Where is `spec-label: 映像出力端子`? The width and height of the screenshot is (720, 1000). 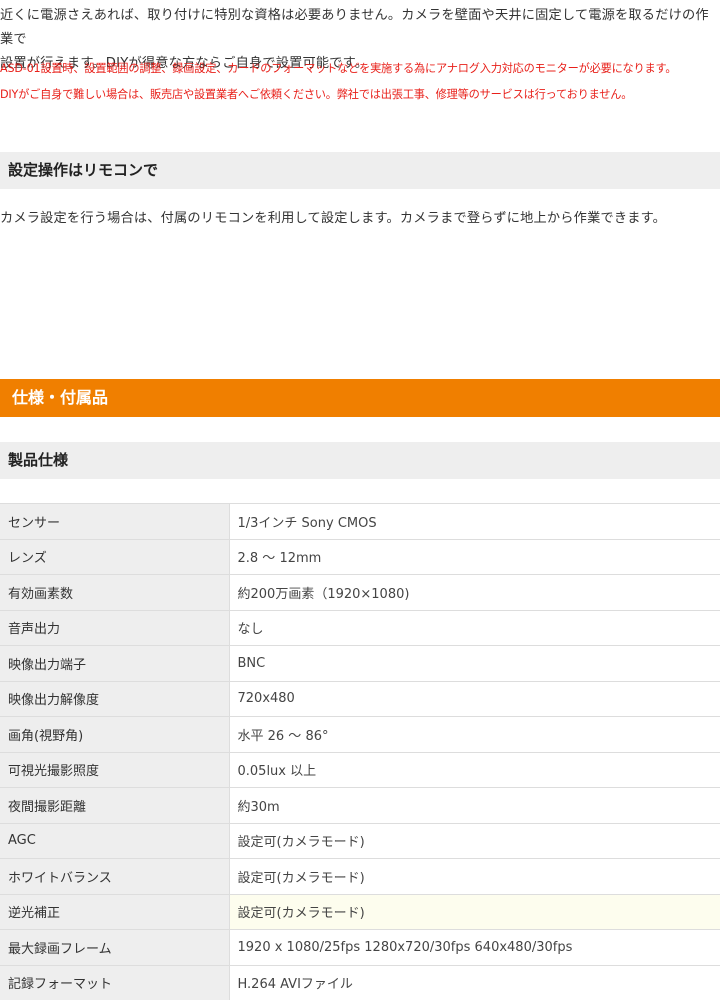
spec-label: 映像出力端子 is located at coordinates (115, 663).